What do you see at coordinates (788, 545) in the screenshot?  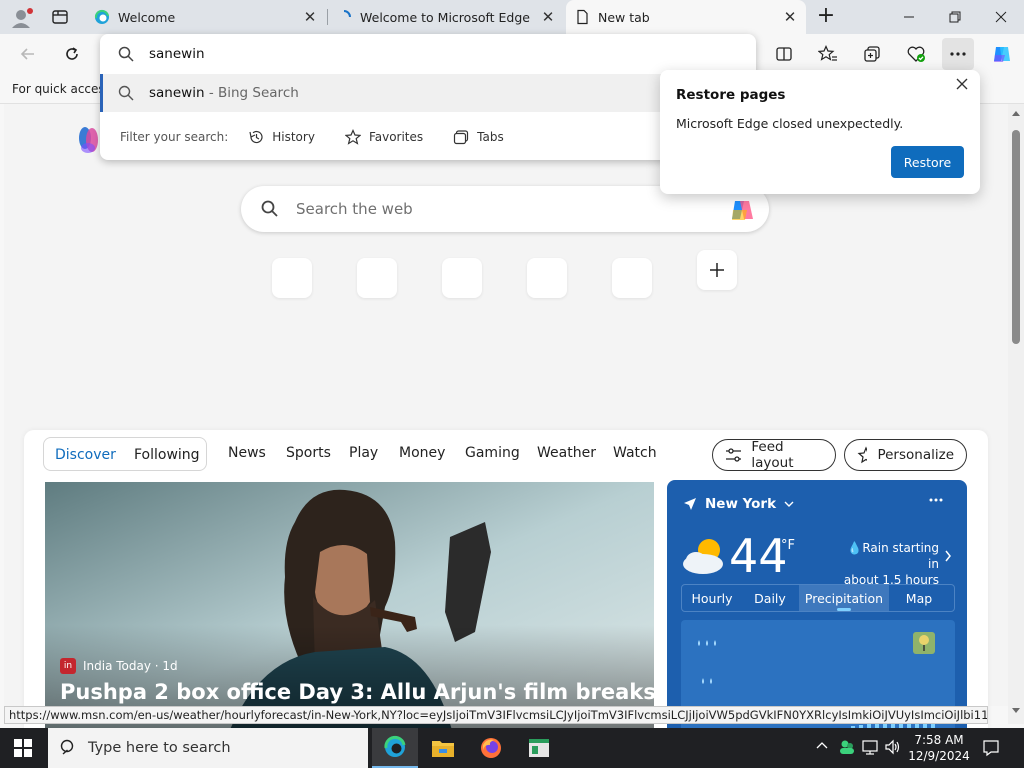 I see `temperature-unit: °F` at bounding box center [788, 545].